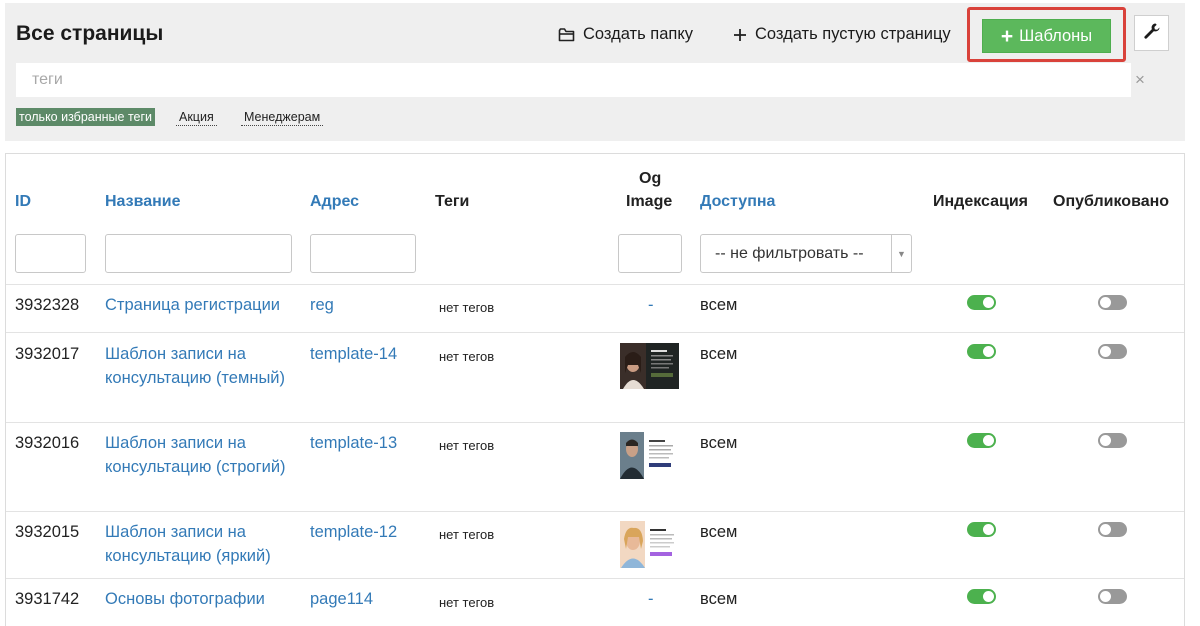 The width and height of the screenshot is (1200, 626). I want to click on tags-search-input, so click(573, 80).